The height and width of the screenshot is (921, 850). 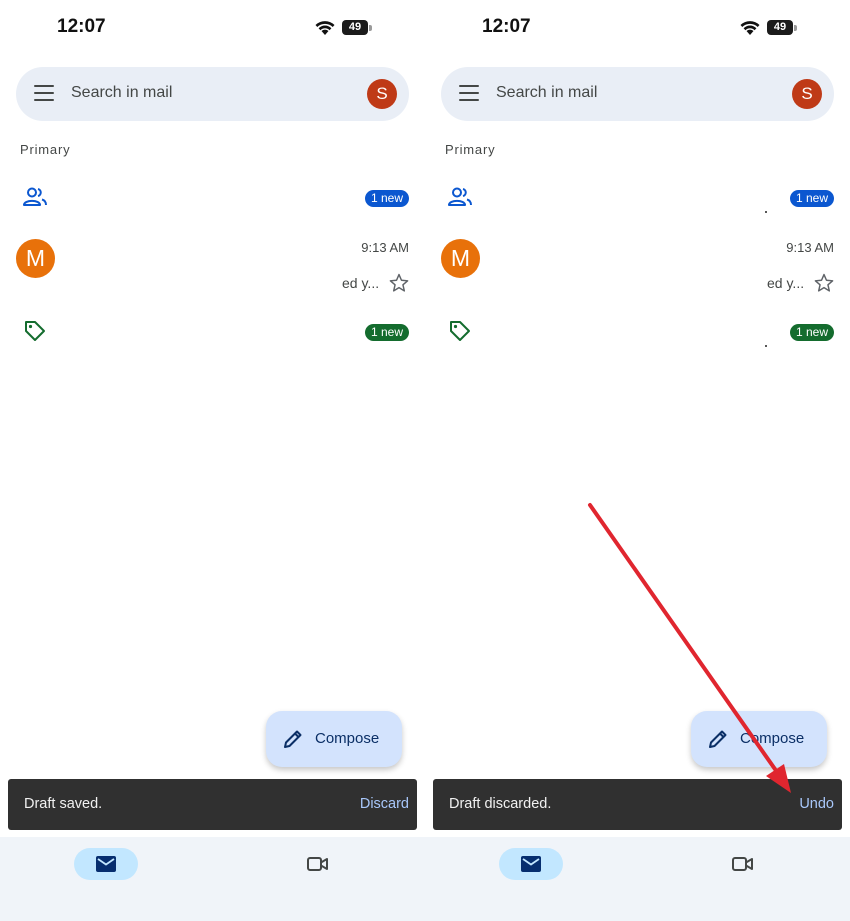 What do you see at coordinates (63, 804) in the screenshot?
I see `snackbar-message: Draft saved.` at bounding box center [63, 804].